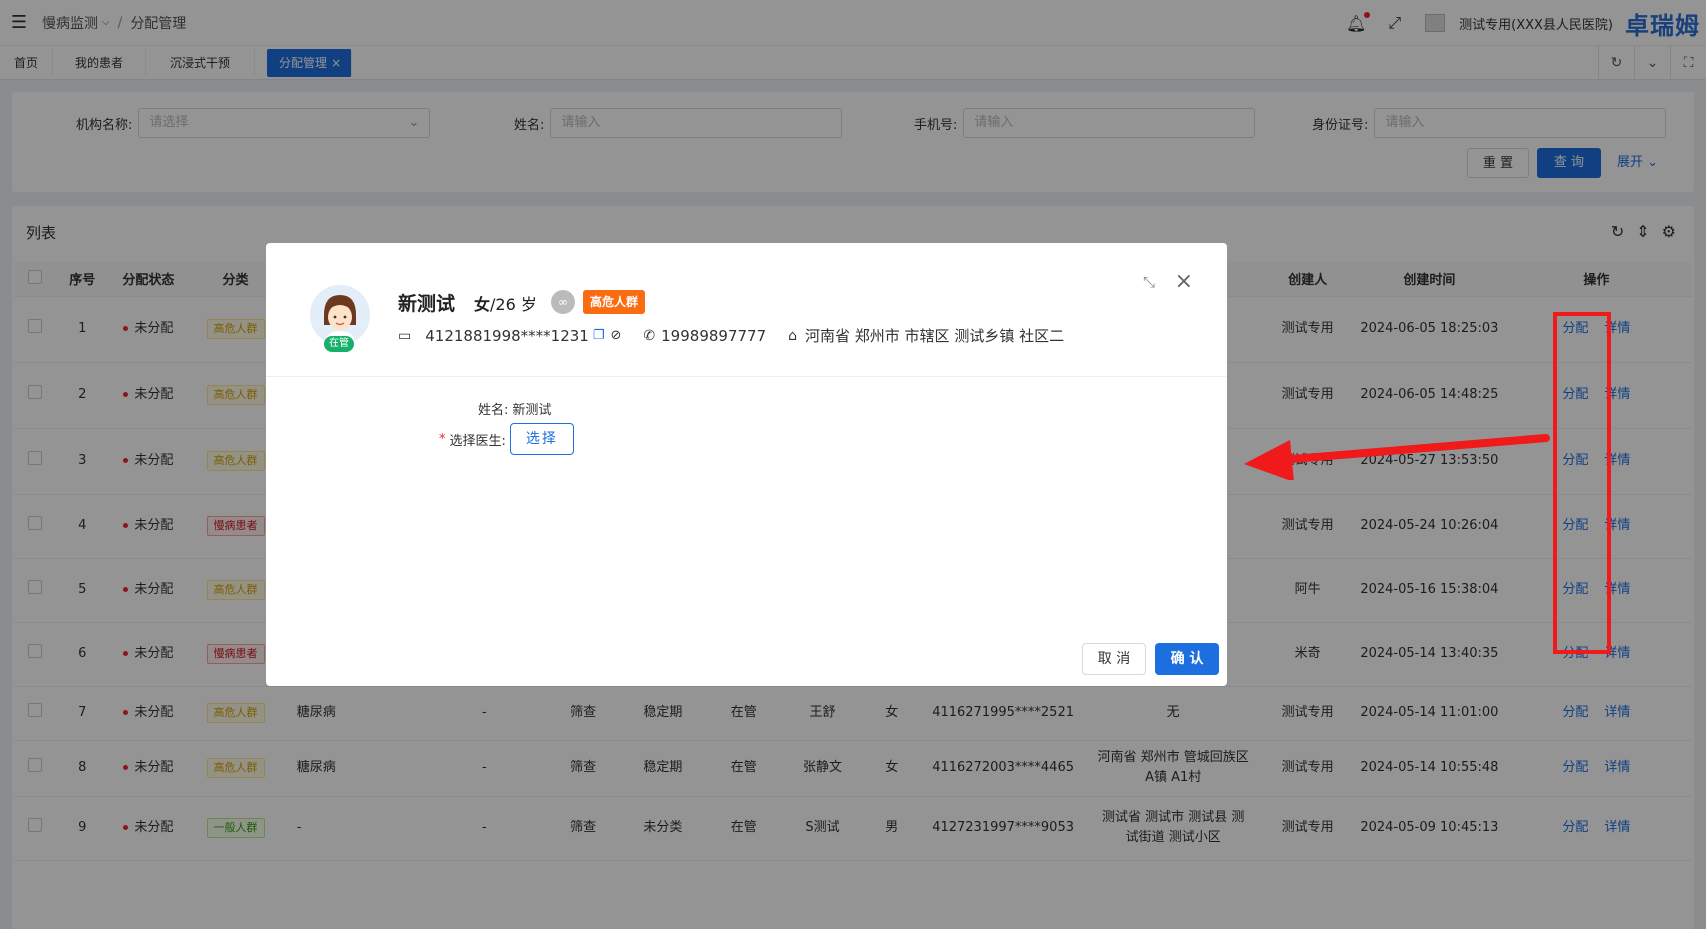 Image resolution: width=1706 pixels, height=929 pixels. Describe the element at coordinates (339, 344) in the screenshot. I see `avatar-status-badge: 在管` at that location.